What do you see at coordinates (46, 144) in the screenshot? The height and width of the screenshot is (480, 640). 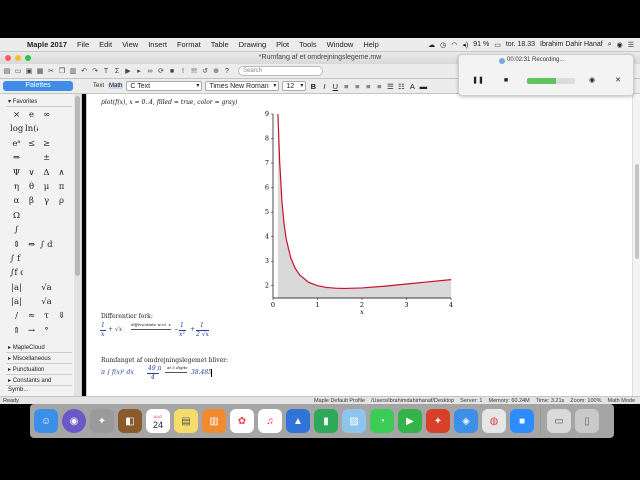 I see `palette-symbol: ≥` at bounding box center [46, 144].